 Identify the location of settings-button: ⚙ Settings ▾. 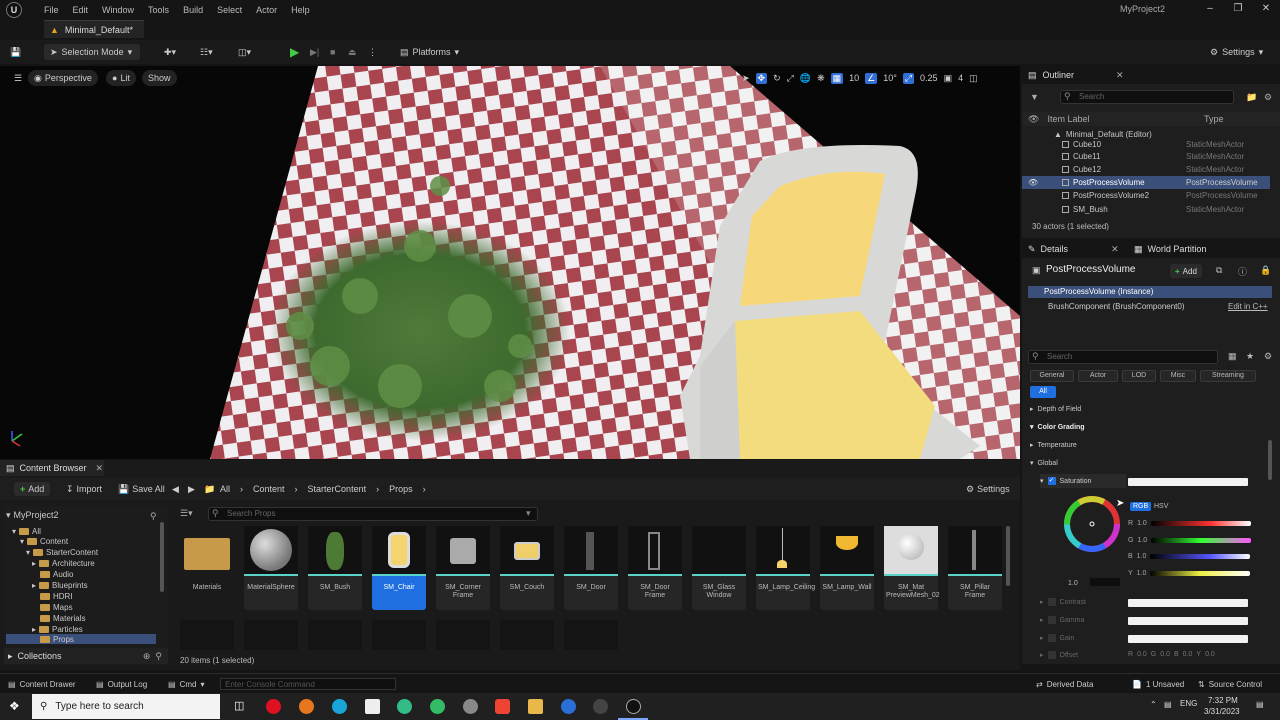
(1236, 52).